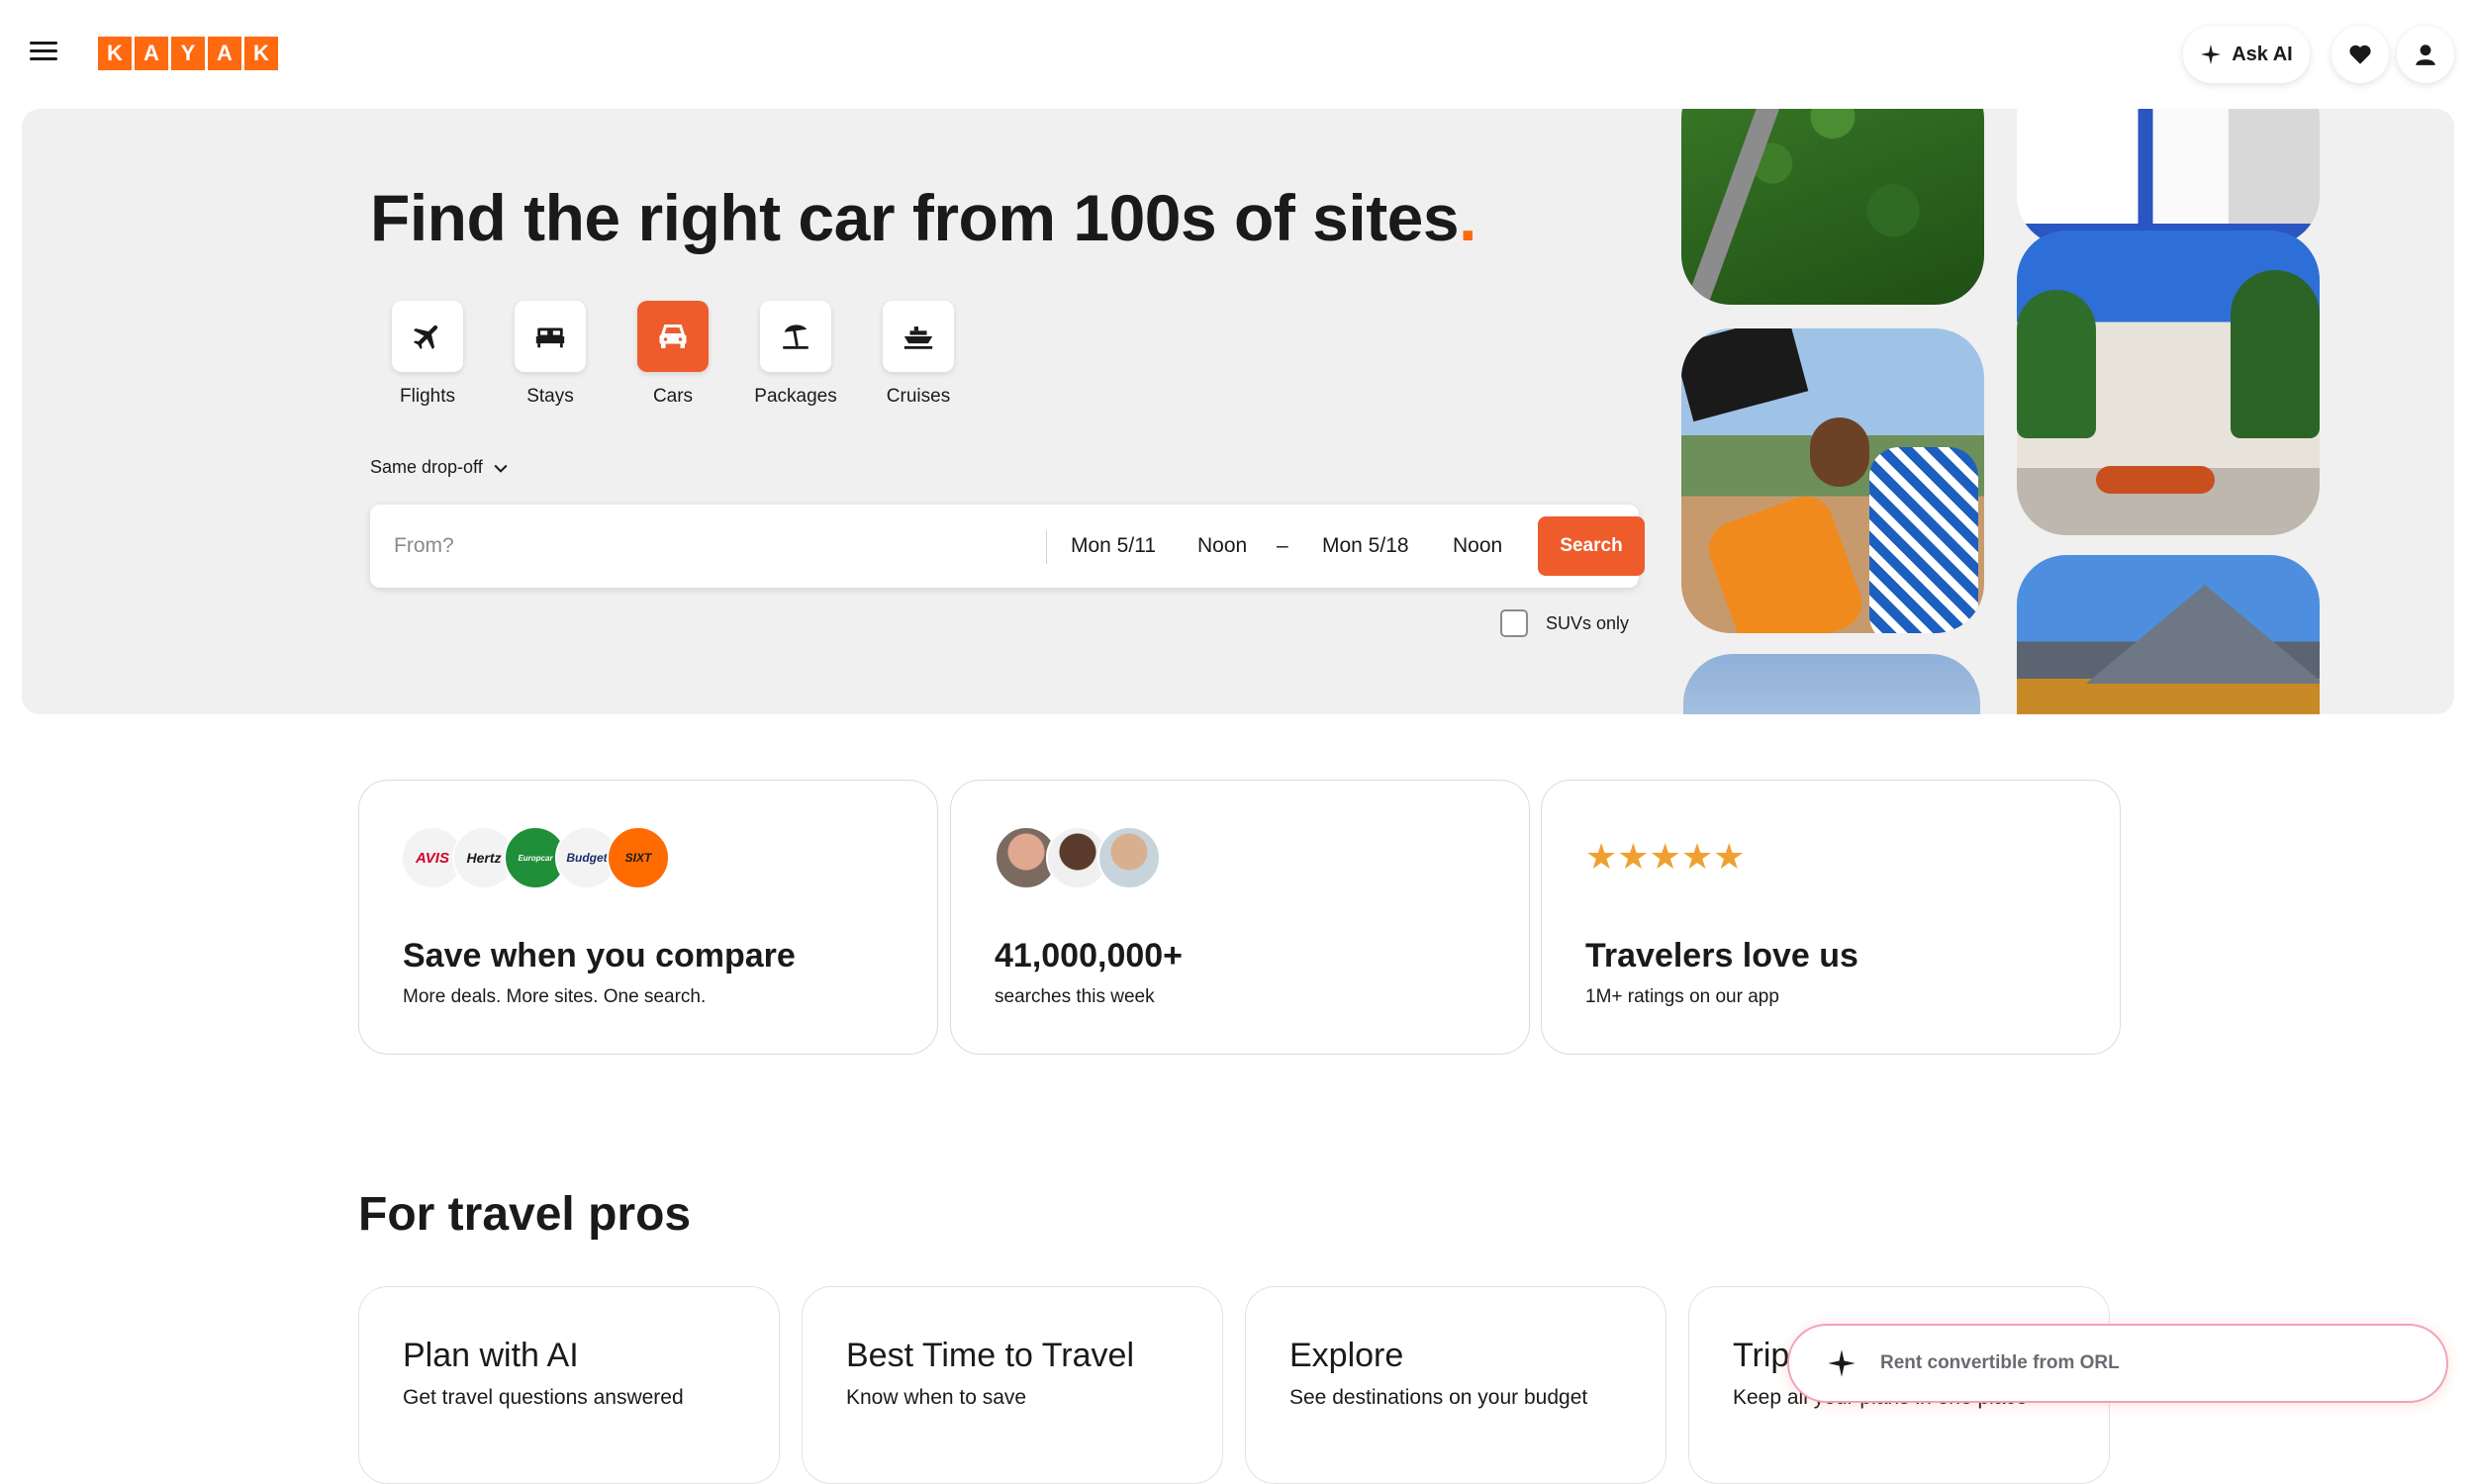 The width and height of the screenshot is (2474, 1484). Describe the element at coordinates (1514, 623) in the screenshot. I see `checkbox-box` at that location.